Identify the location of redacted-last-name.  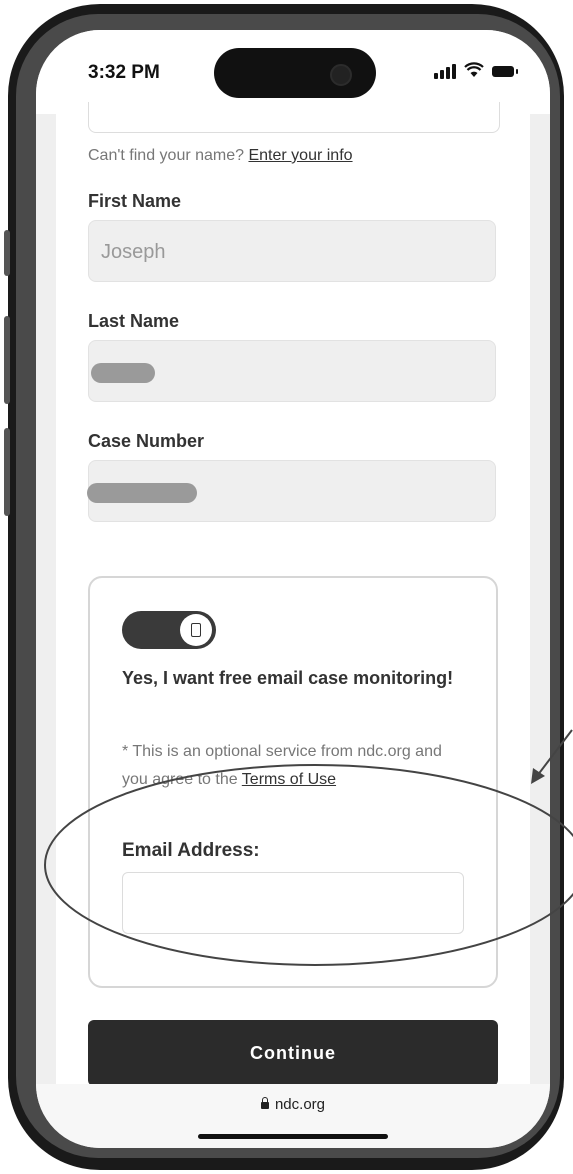
(123, 373).